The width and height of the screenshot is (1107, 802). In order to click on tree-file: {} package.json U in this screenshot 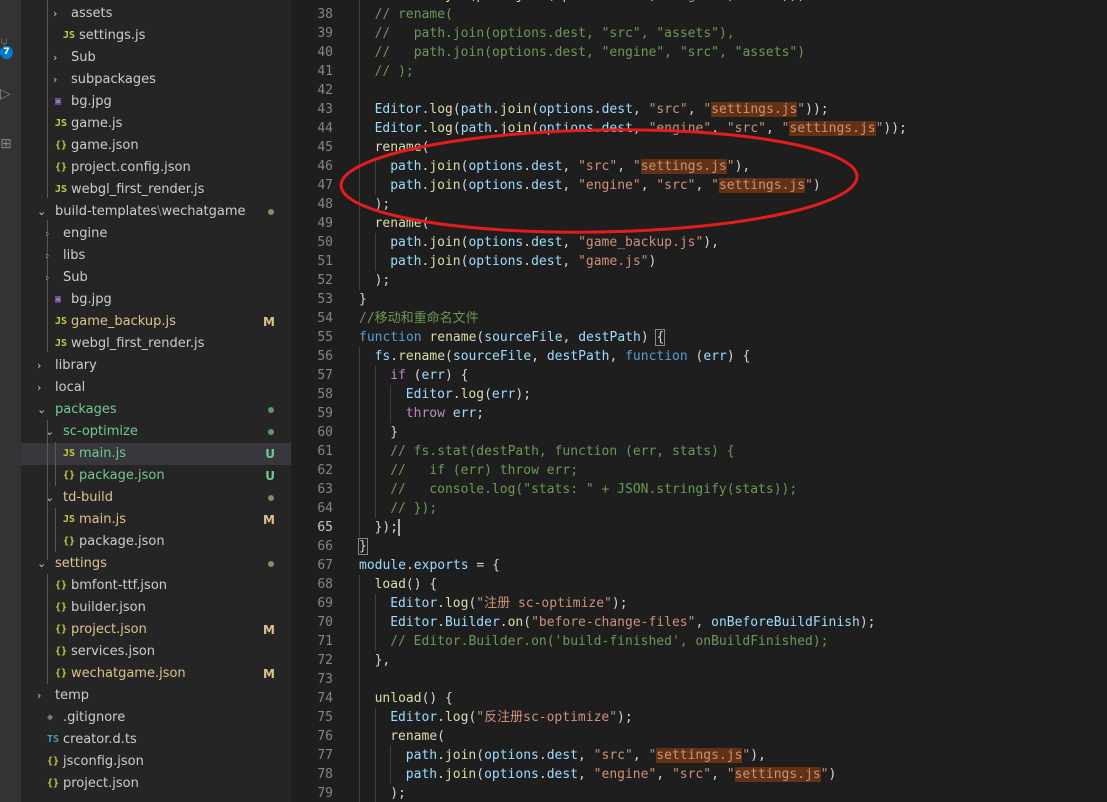, I will do `click(156, 476)`.